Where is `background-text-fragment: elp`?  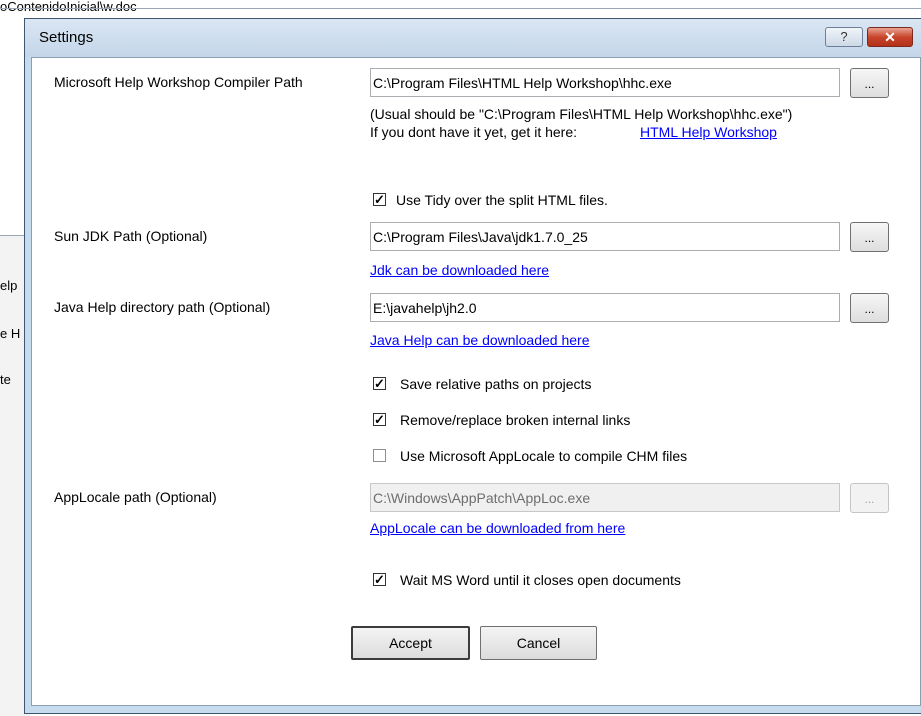 background-text-fragment: elp is located at coordinates (9, 285).